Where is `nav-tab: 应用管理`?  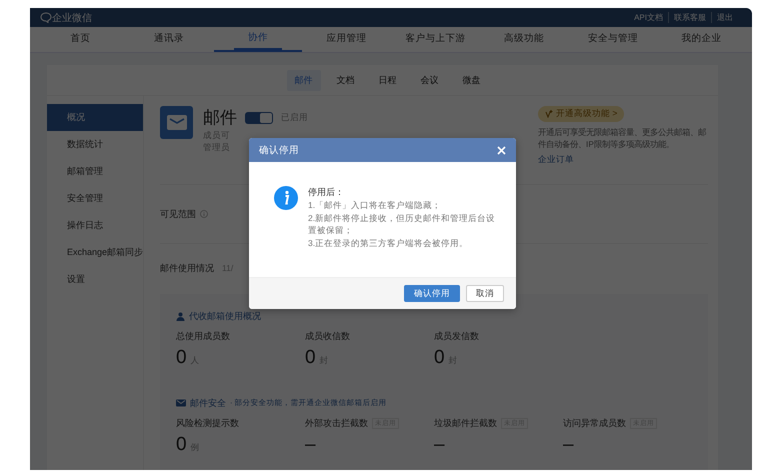 nav-tab: 应用管理 is located at coordinates (346, 38).